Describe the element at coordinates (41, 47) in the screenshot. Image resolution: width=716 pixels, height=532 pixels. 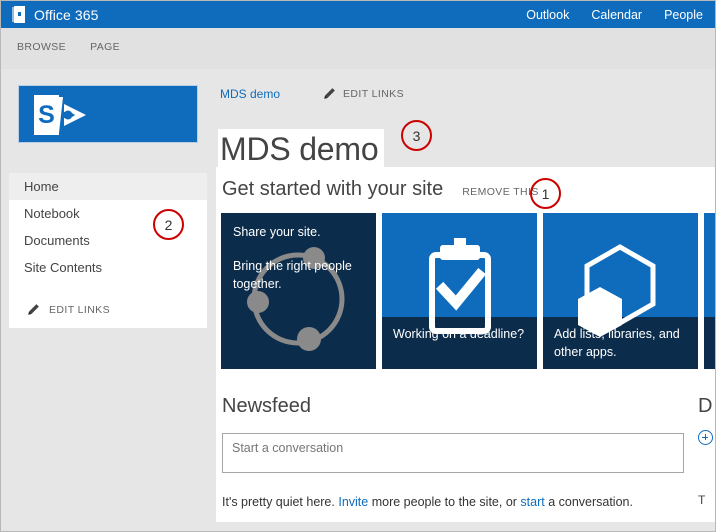
I see `ribbon-tab-browse: BROWSE` at that location.